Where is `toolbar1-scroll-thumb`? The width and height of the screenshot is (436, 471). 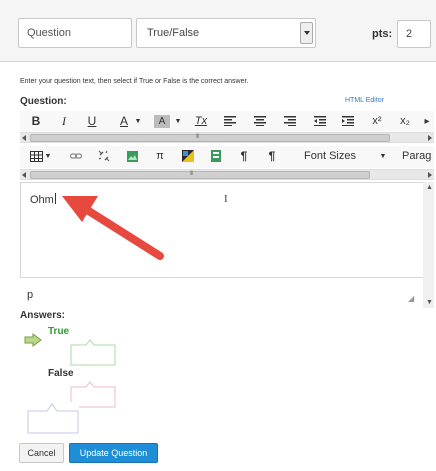 toolbar1-scroll-thumb is located at coordinates (210, 138).